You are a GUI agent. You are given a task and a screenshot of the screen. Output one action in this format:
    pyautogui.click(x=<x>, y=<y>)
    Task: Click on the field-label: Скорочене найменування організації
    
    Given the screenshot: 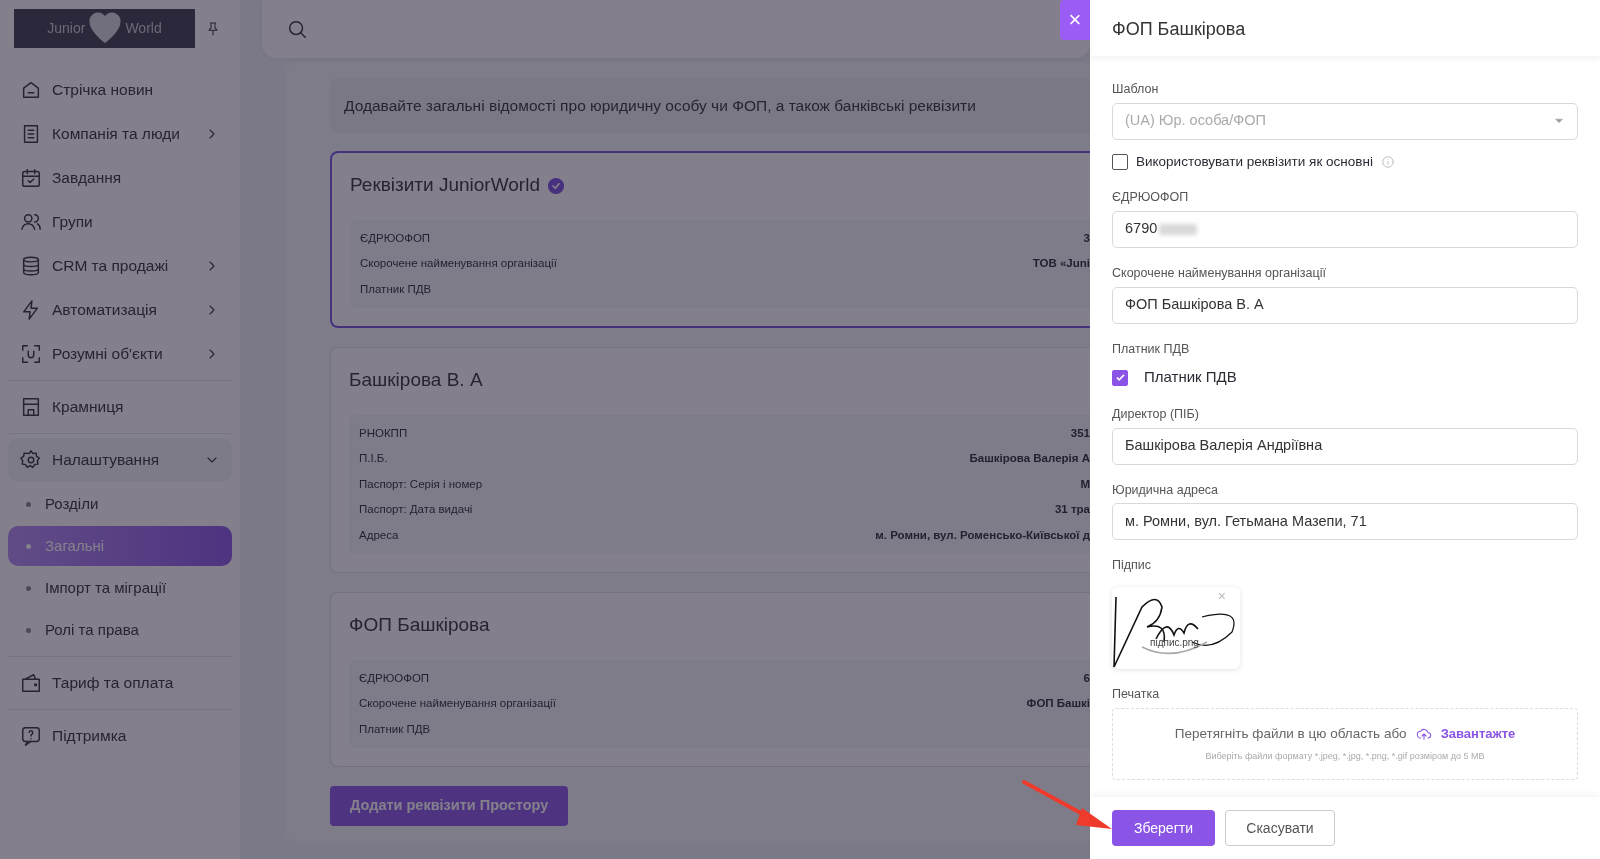 What is the action you would take?
    pyautogui.click(x=1219, y=273)
    